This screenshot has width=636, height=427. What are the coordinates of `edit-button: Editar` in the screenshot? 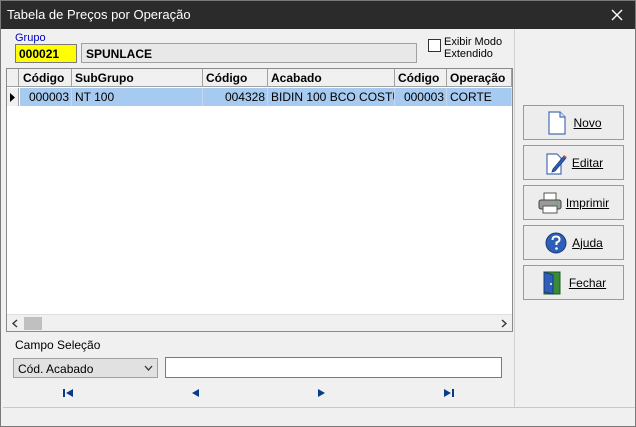 It's located at (573, 162).